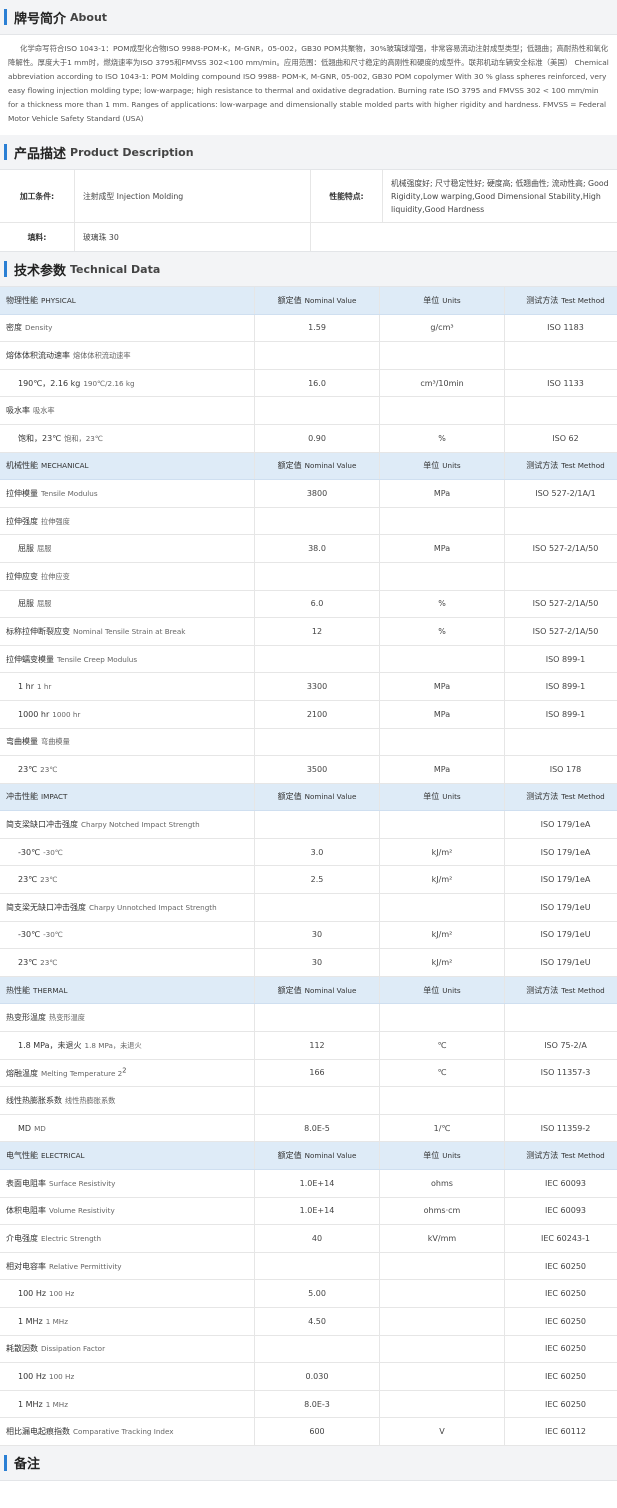  Describe the element at coordinates (560, 1211) in the screenshot. I see `test-method: IEC 60093` at that location.